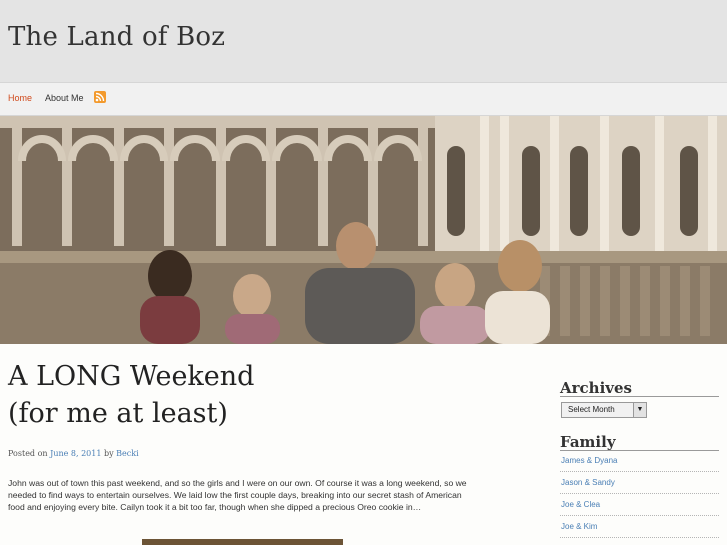 This screenshot has height=545, width=727. I want to click on post-title-line-2: (for me at least), so click(168, 413).